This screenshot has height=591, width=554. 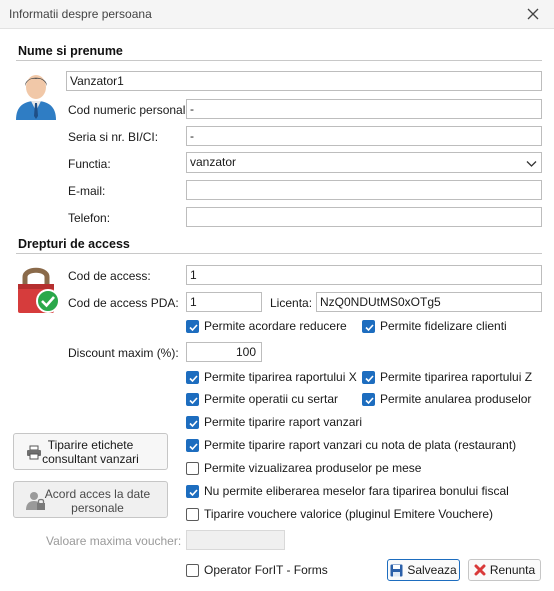 What do you see at coordinates (364, 109) in the screenshot?
I see `cnp-input: -` at bounding box center [364, 109].